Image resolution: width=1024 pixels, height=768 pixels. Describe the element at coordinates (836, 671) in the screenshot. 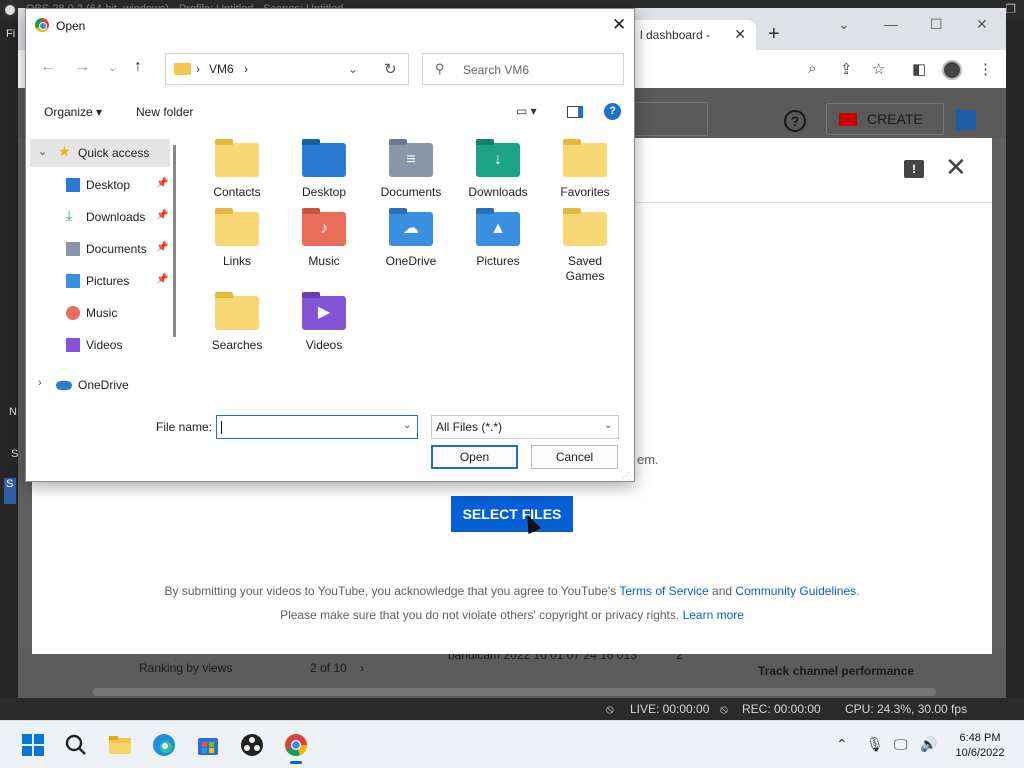

I see `track-performance-label: Track channel performance` at that location.